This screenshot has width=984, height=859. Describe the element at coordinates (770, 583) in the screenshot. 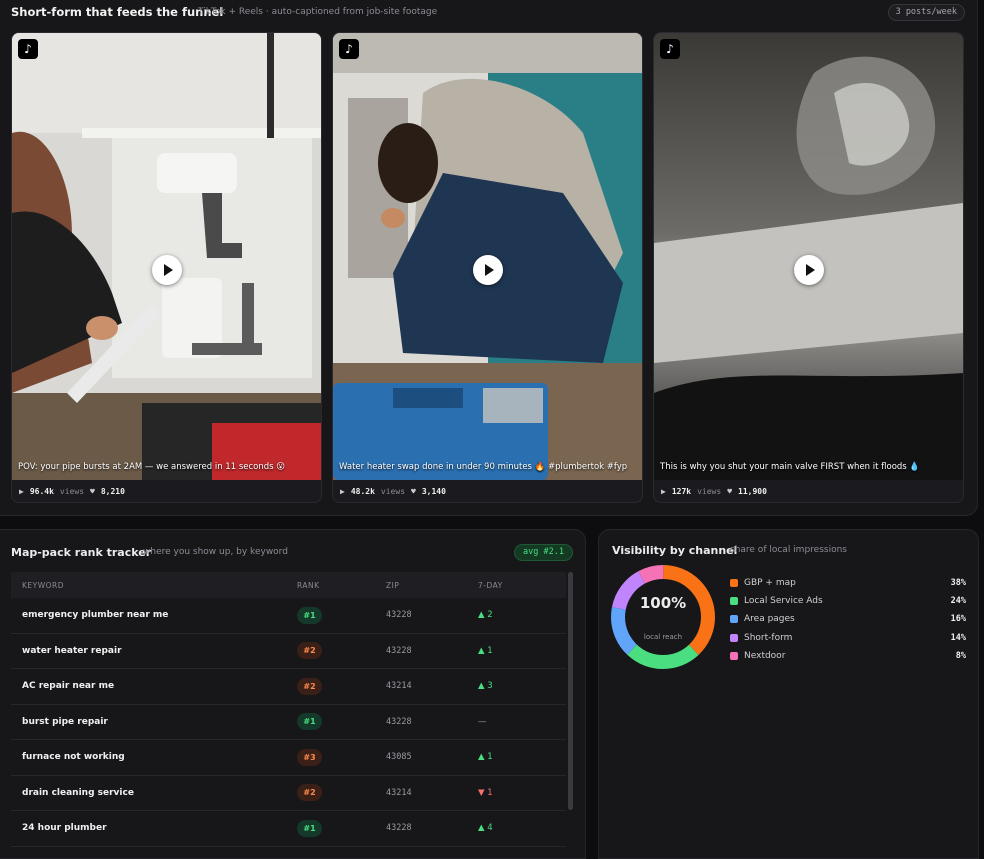

I see `legend-label: GBP + map` at that location.